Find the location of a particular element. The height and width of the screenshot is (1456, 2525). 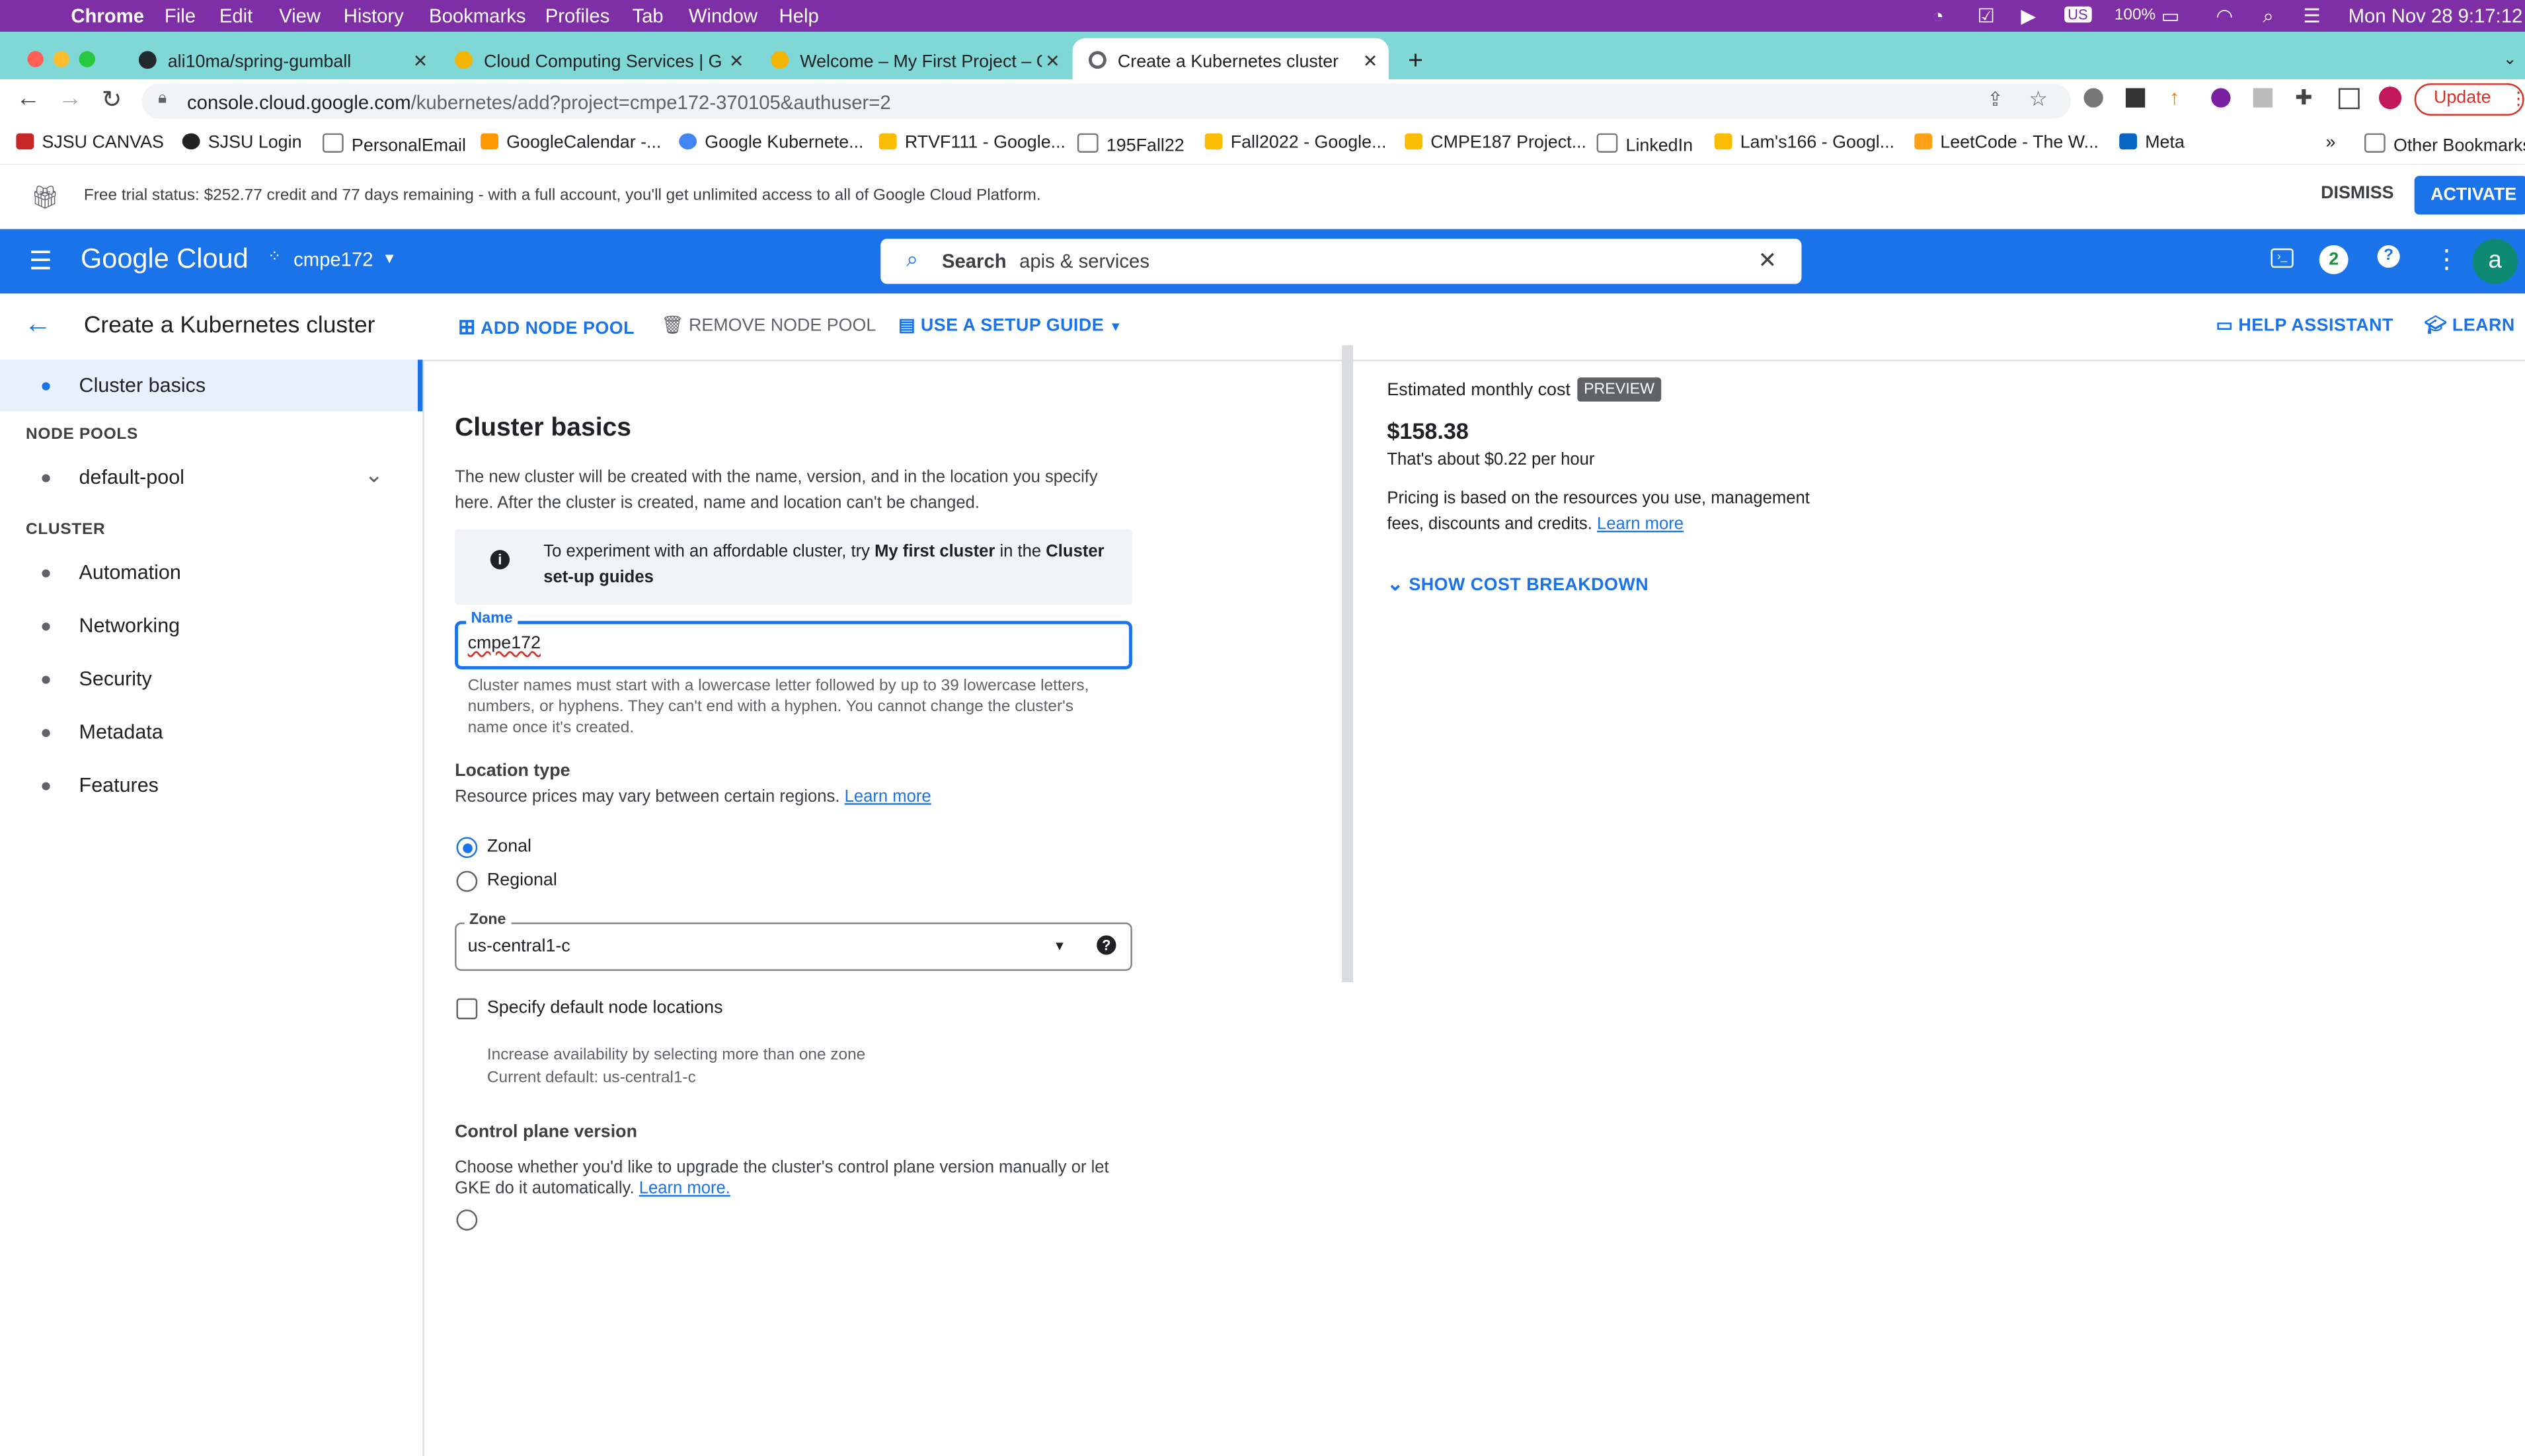

panel-divider is located at coordinates (1348, 664).